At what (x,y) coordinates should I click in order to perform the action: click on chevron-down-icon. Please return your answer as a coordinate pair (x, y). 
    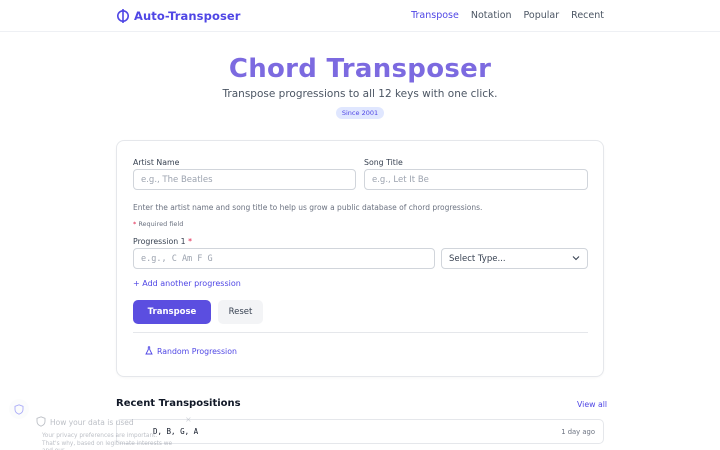
    Looking at the image, I should click on (576, 259).